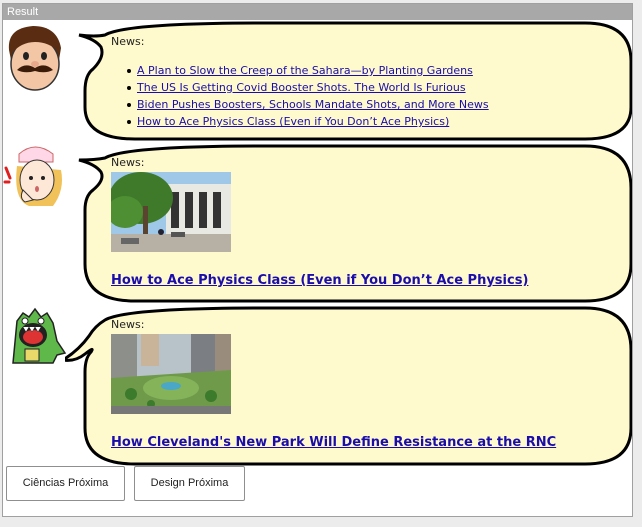 Image resolution: width=642 pixels, height=527 pixels. What do you see at coordinates (39, 335) in the screenshot?
I see `green-monster-avatar-icon` at bounding box center [39, 335].